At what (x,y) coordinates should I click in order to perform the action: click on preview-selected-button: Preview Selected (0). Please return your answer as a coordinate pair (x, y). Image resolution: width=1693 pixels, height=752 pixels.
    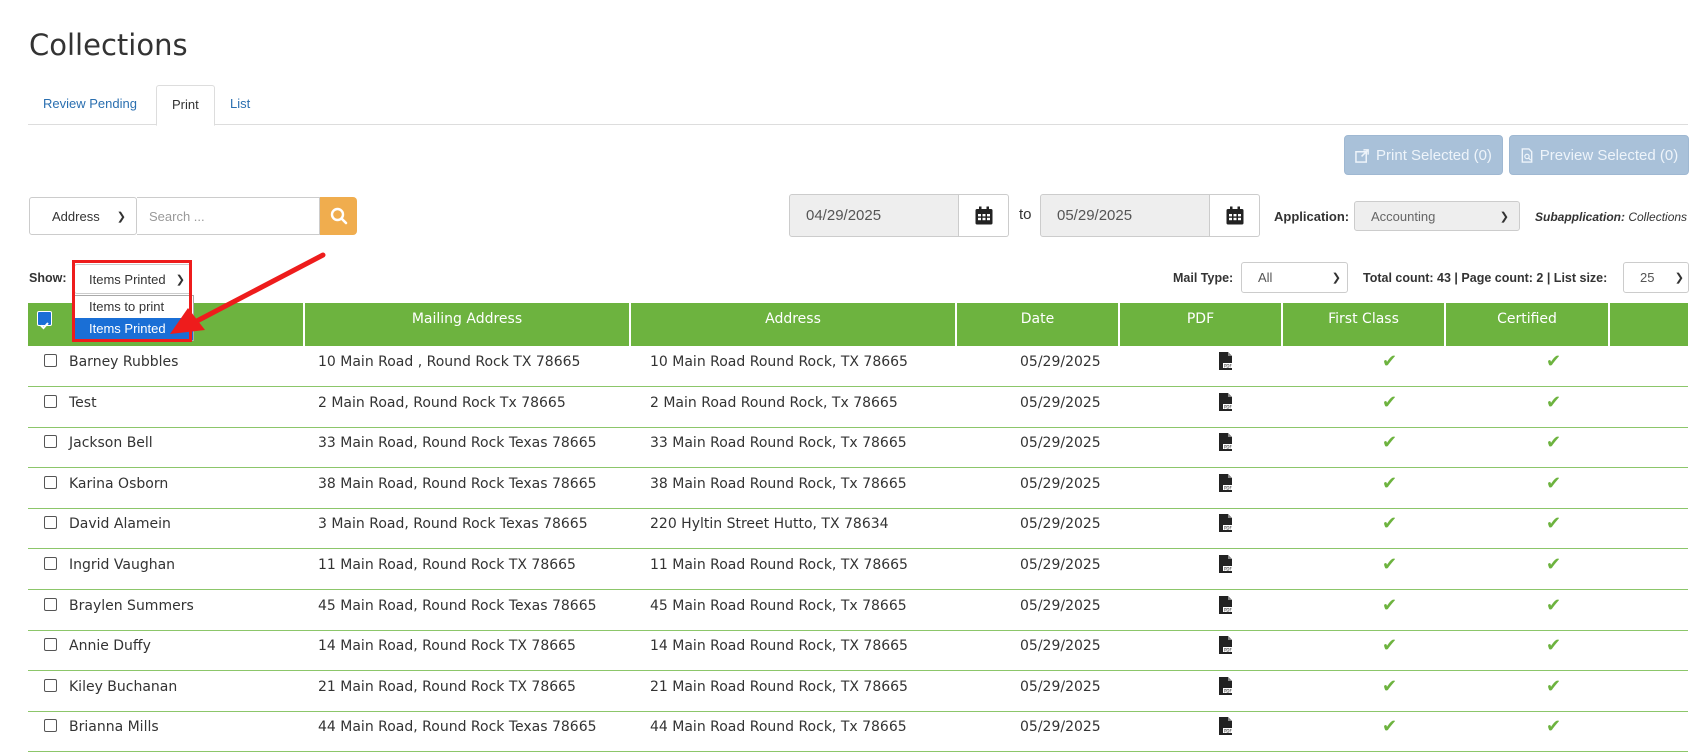
    Looking at the image, I should click on (1599, 155).